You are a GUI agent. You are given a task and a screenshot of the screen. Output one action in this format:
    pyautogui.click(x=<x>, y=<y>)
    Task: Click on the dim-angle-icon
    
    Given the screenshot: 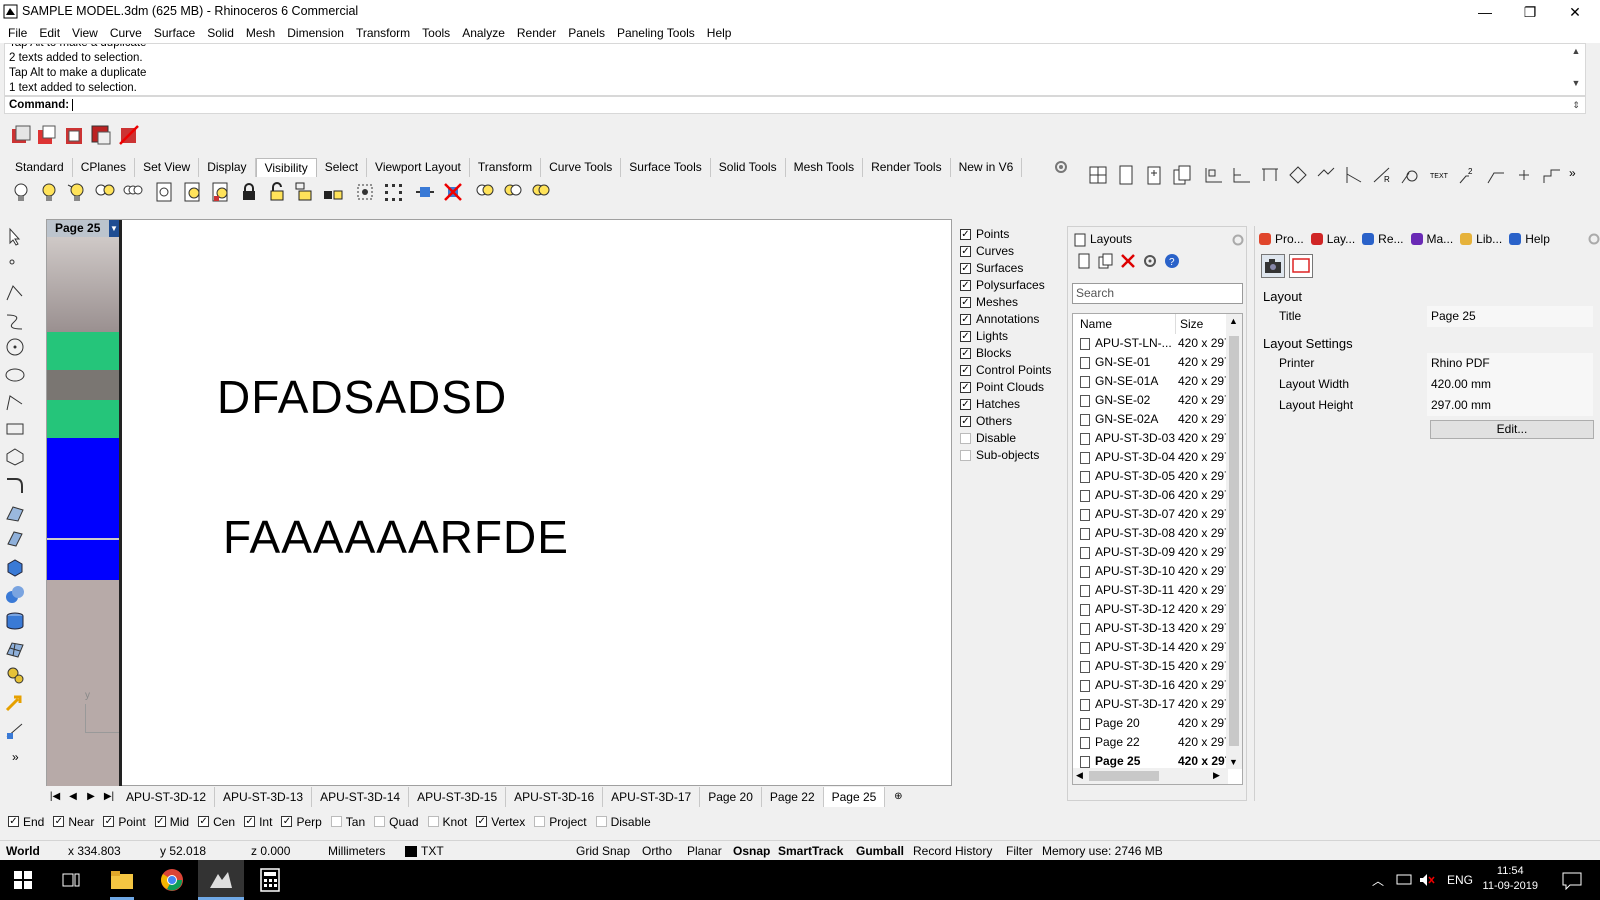 What is the action you would take?
    pyautogui.click(x=1298, y=175)
    